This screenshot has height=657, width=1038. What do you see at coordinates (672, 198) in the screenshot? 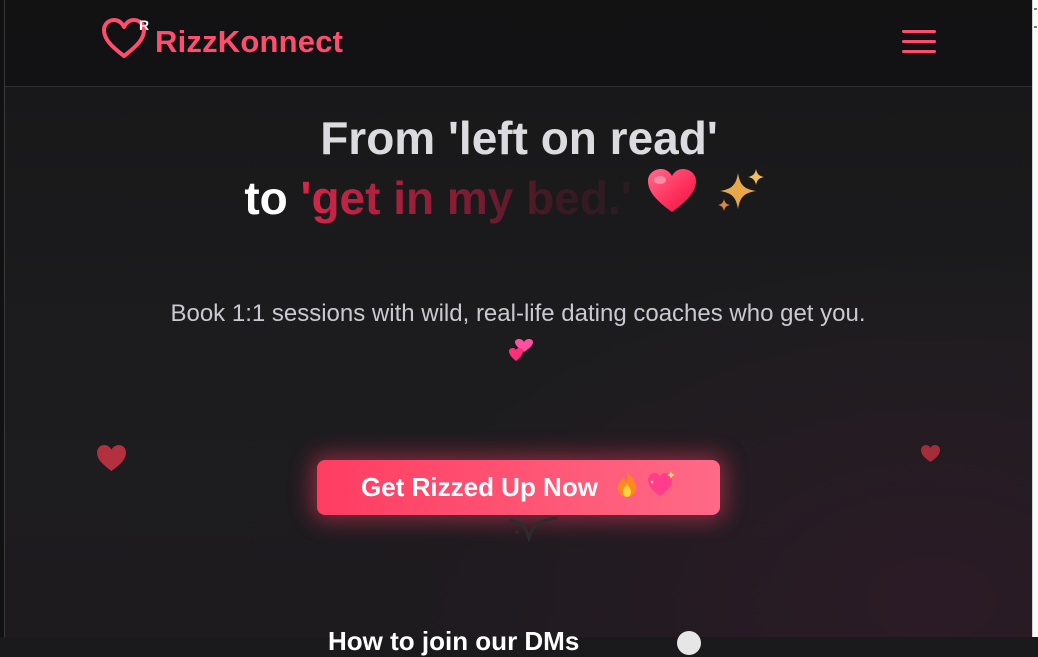
I see `red-heart-icon` at bounding box center [672, 198].